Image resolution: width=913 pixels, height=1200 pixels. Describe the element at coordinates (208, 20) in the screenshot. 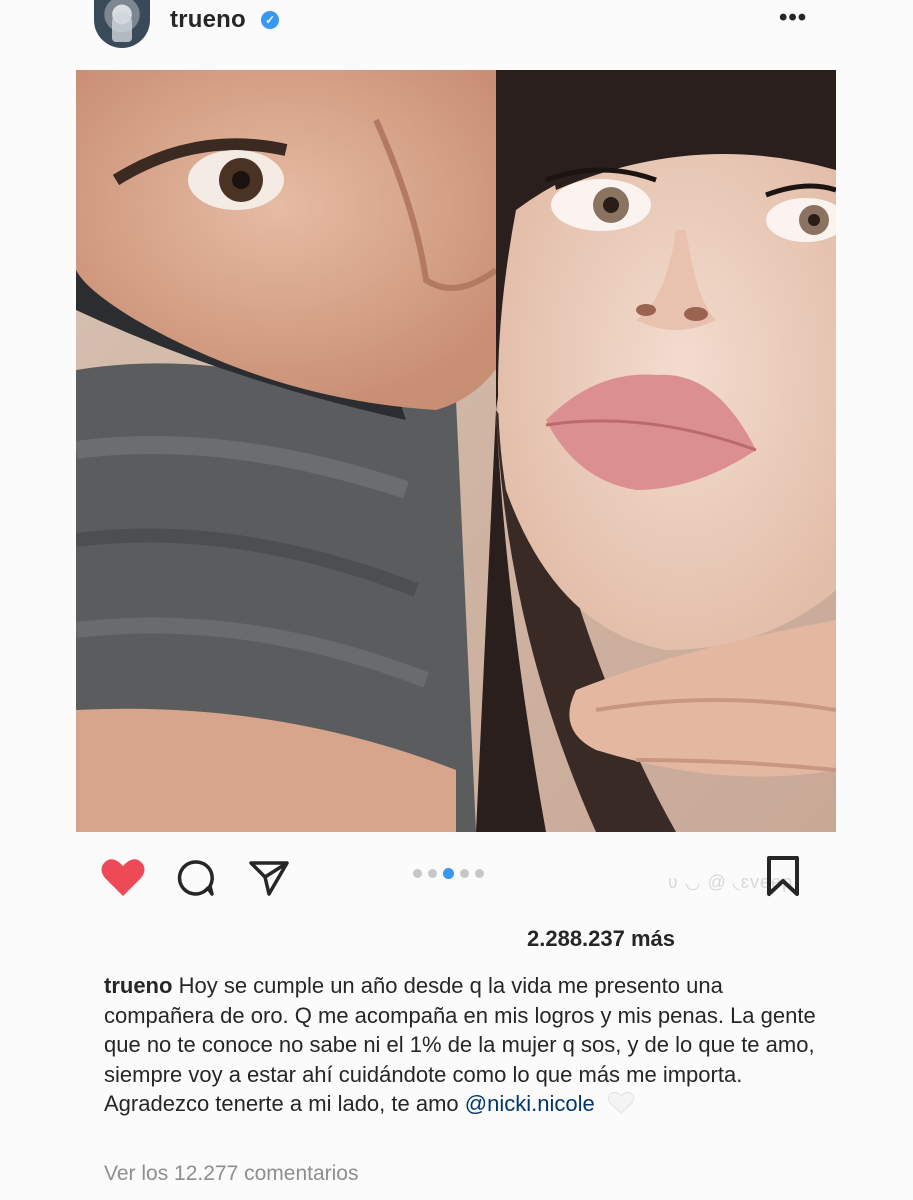

I see `header-username: trueno` at that location.